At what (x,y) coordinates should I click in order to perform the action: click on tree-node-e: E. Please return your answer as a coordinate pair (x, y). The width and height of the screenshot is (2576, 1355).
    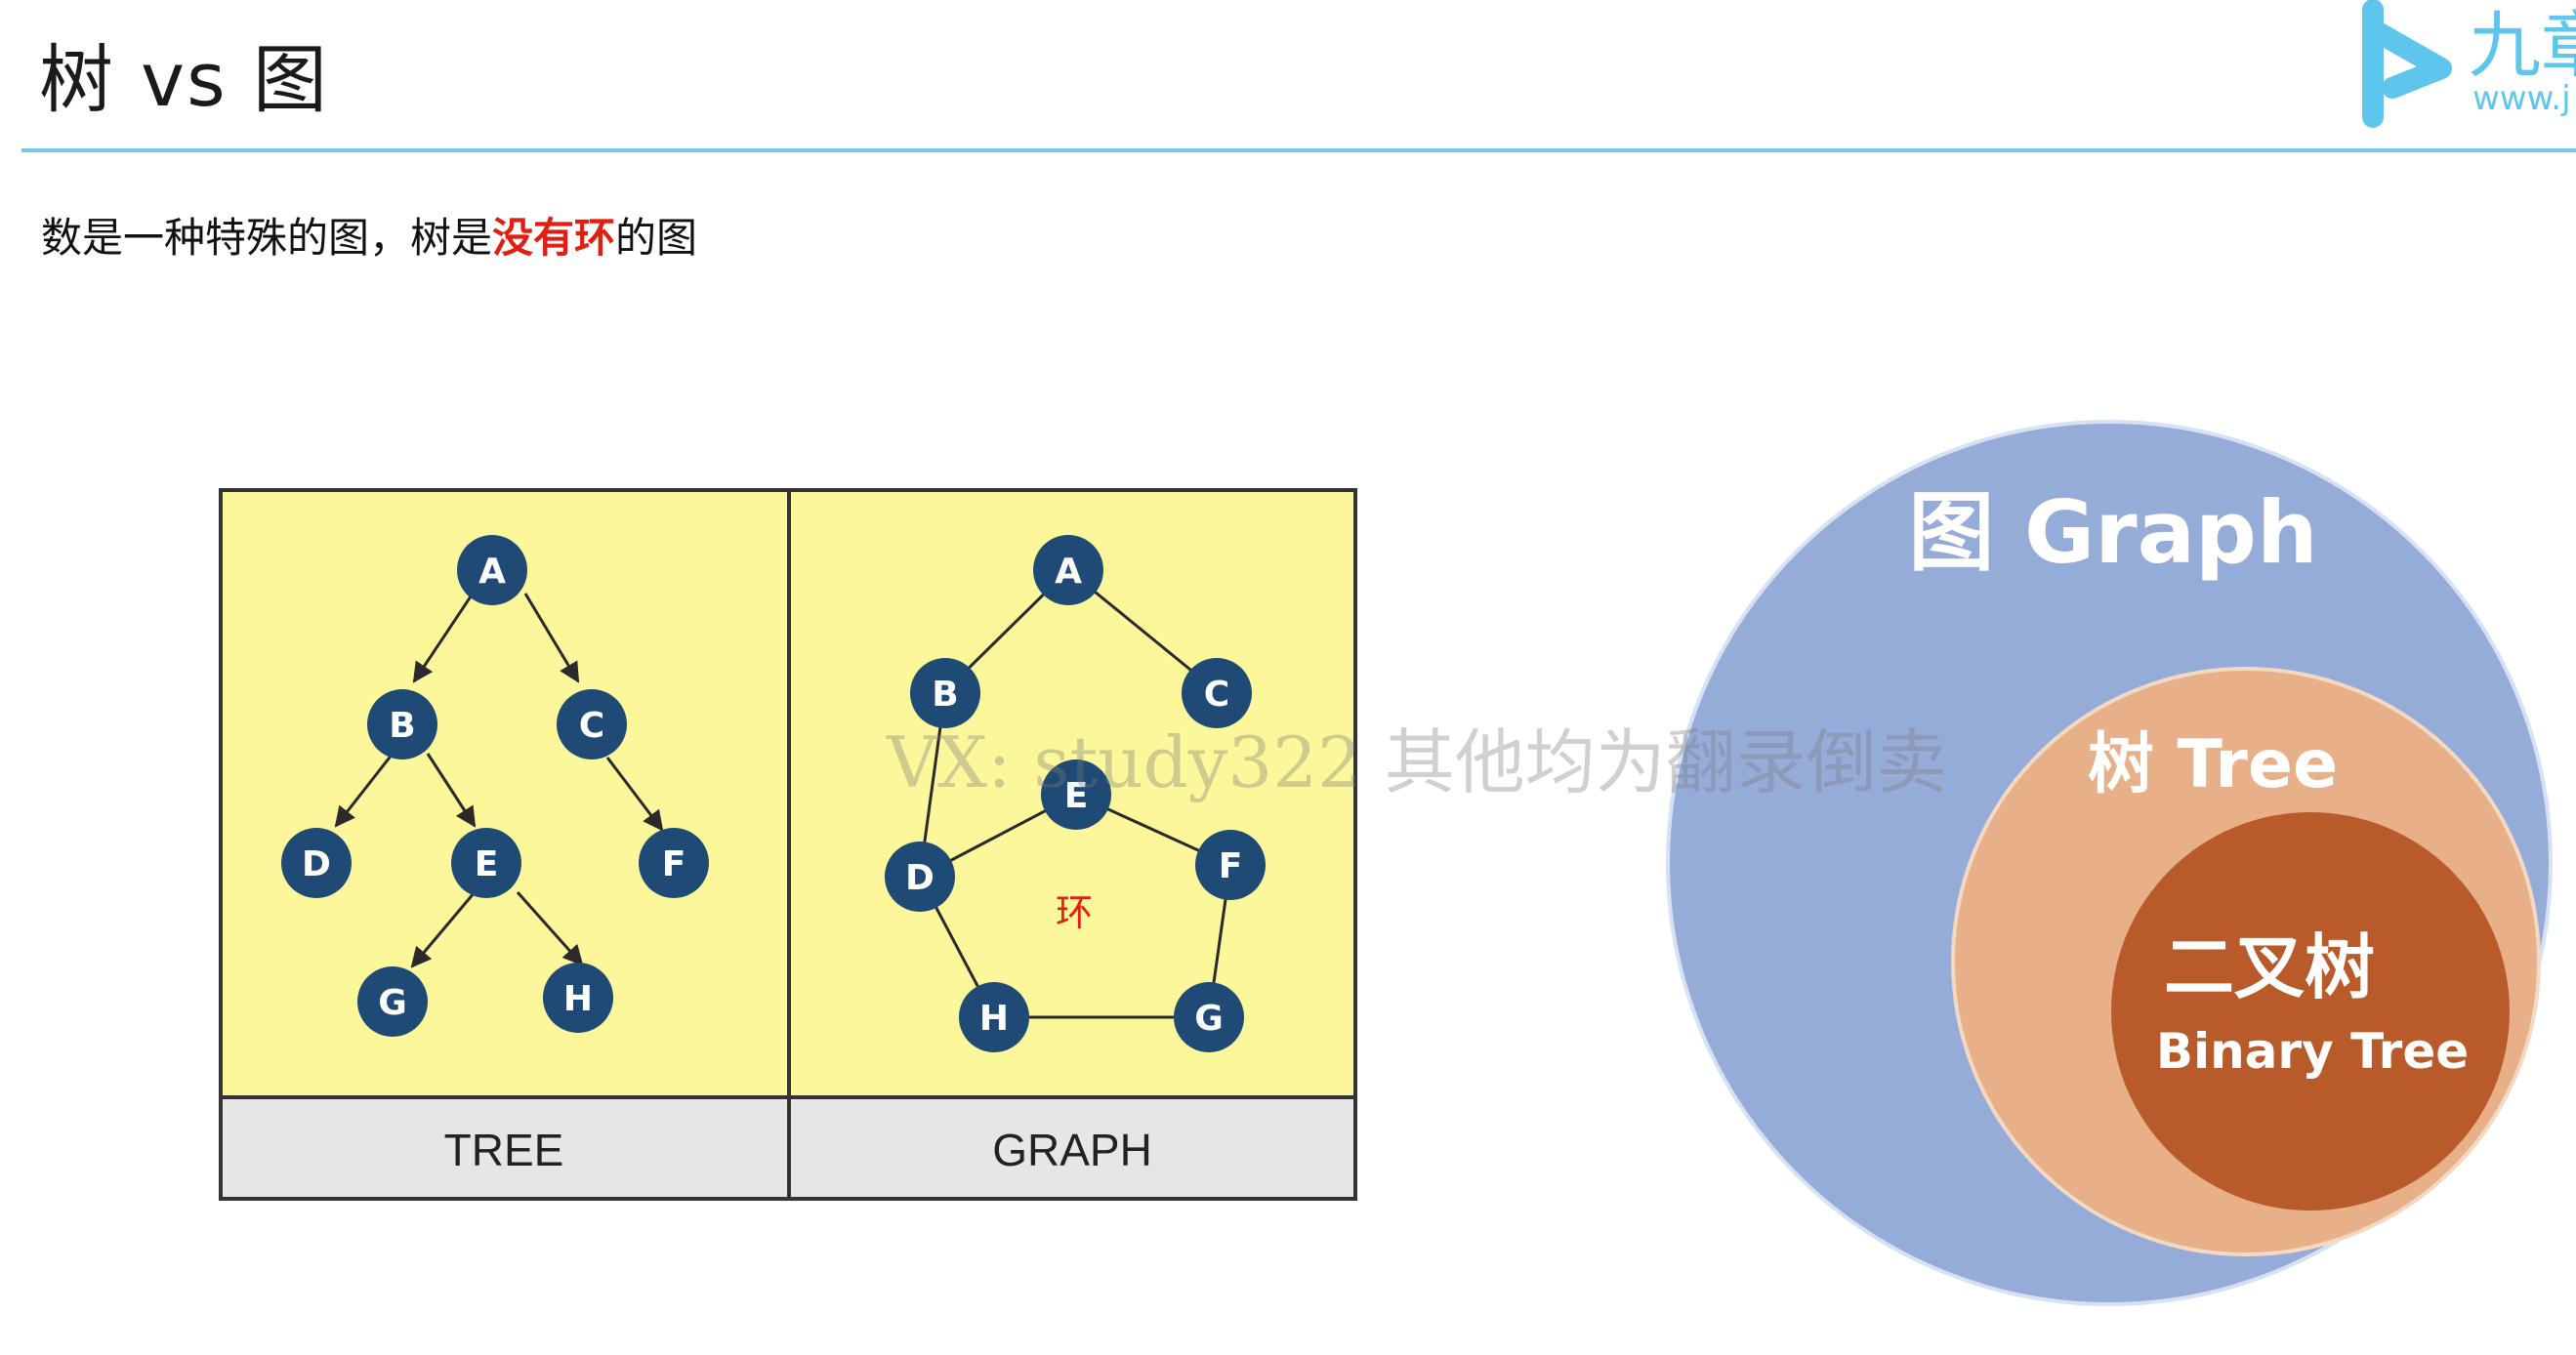
    Looking at the image, I should click on (486, 863).